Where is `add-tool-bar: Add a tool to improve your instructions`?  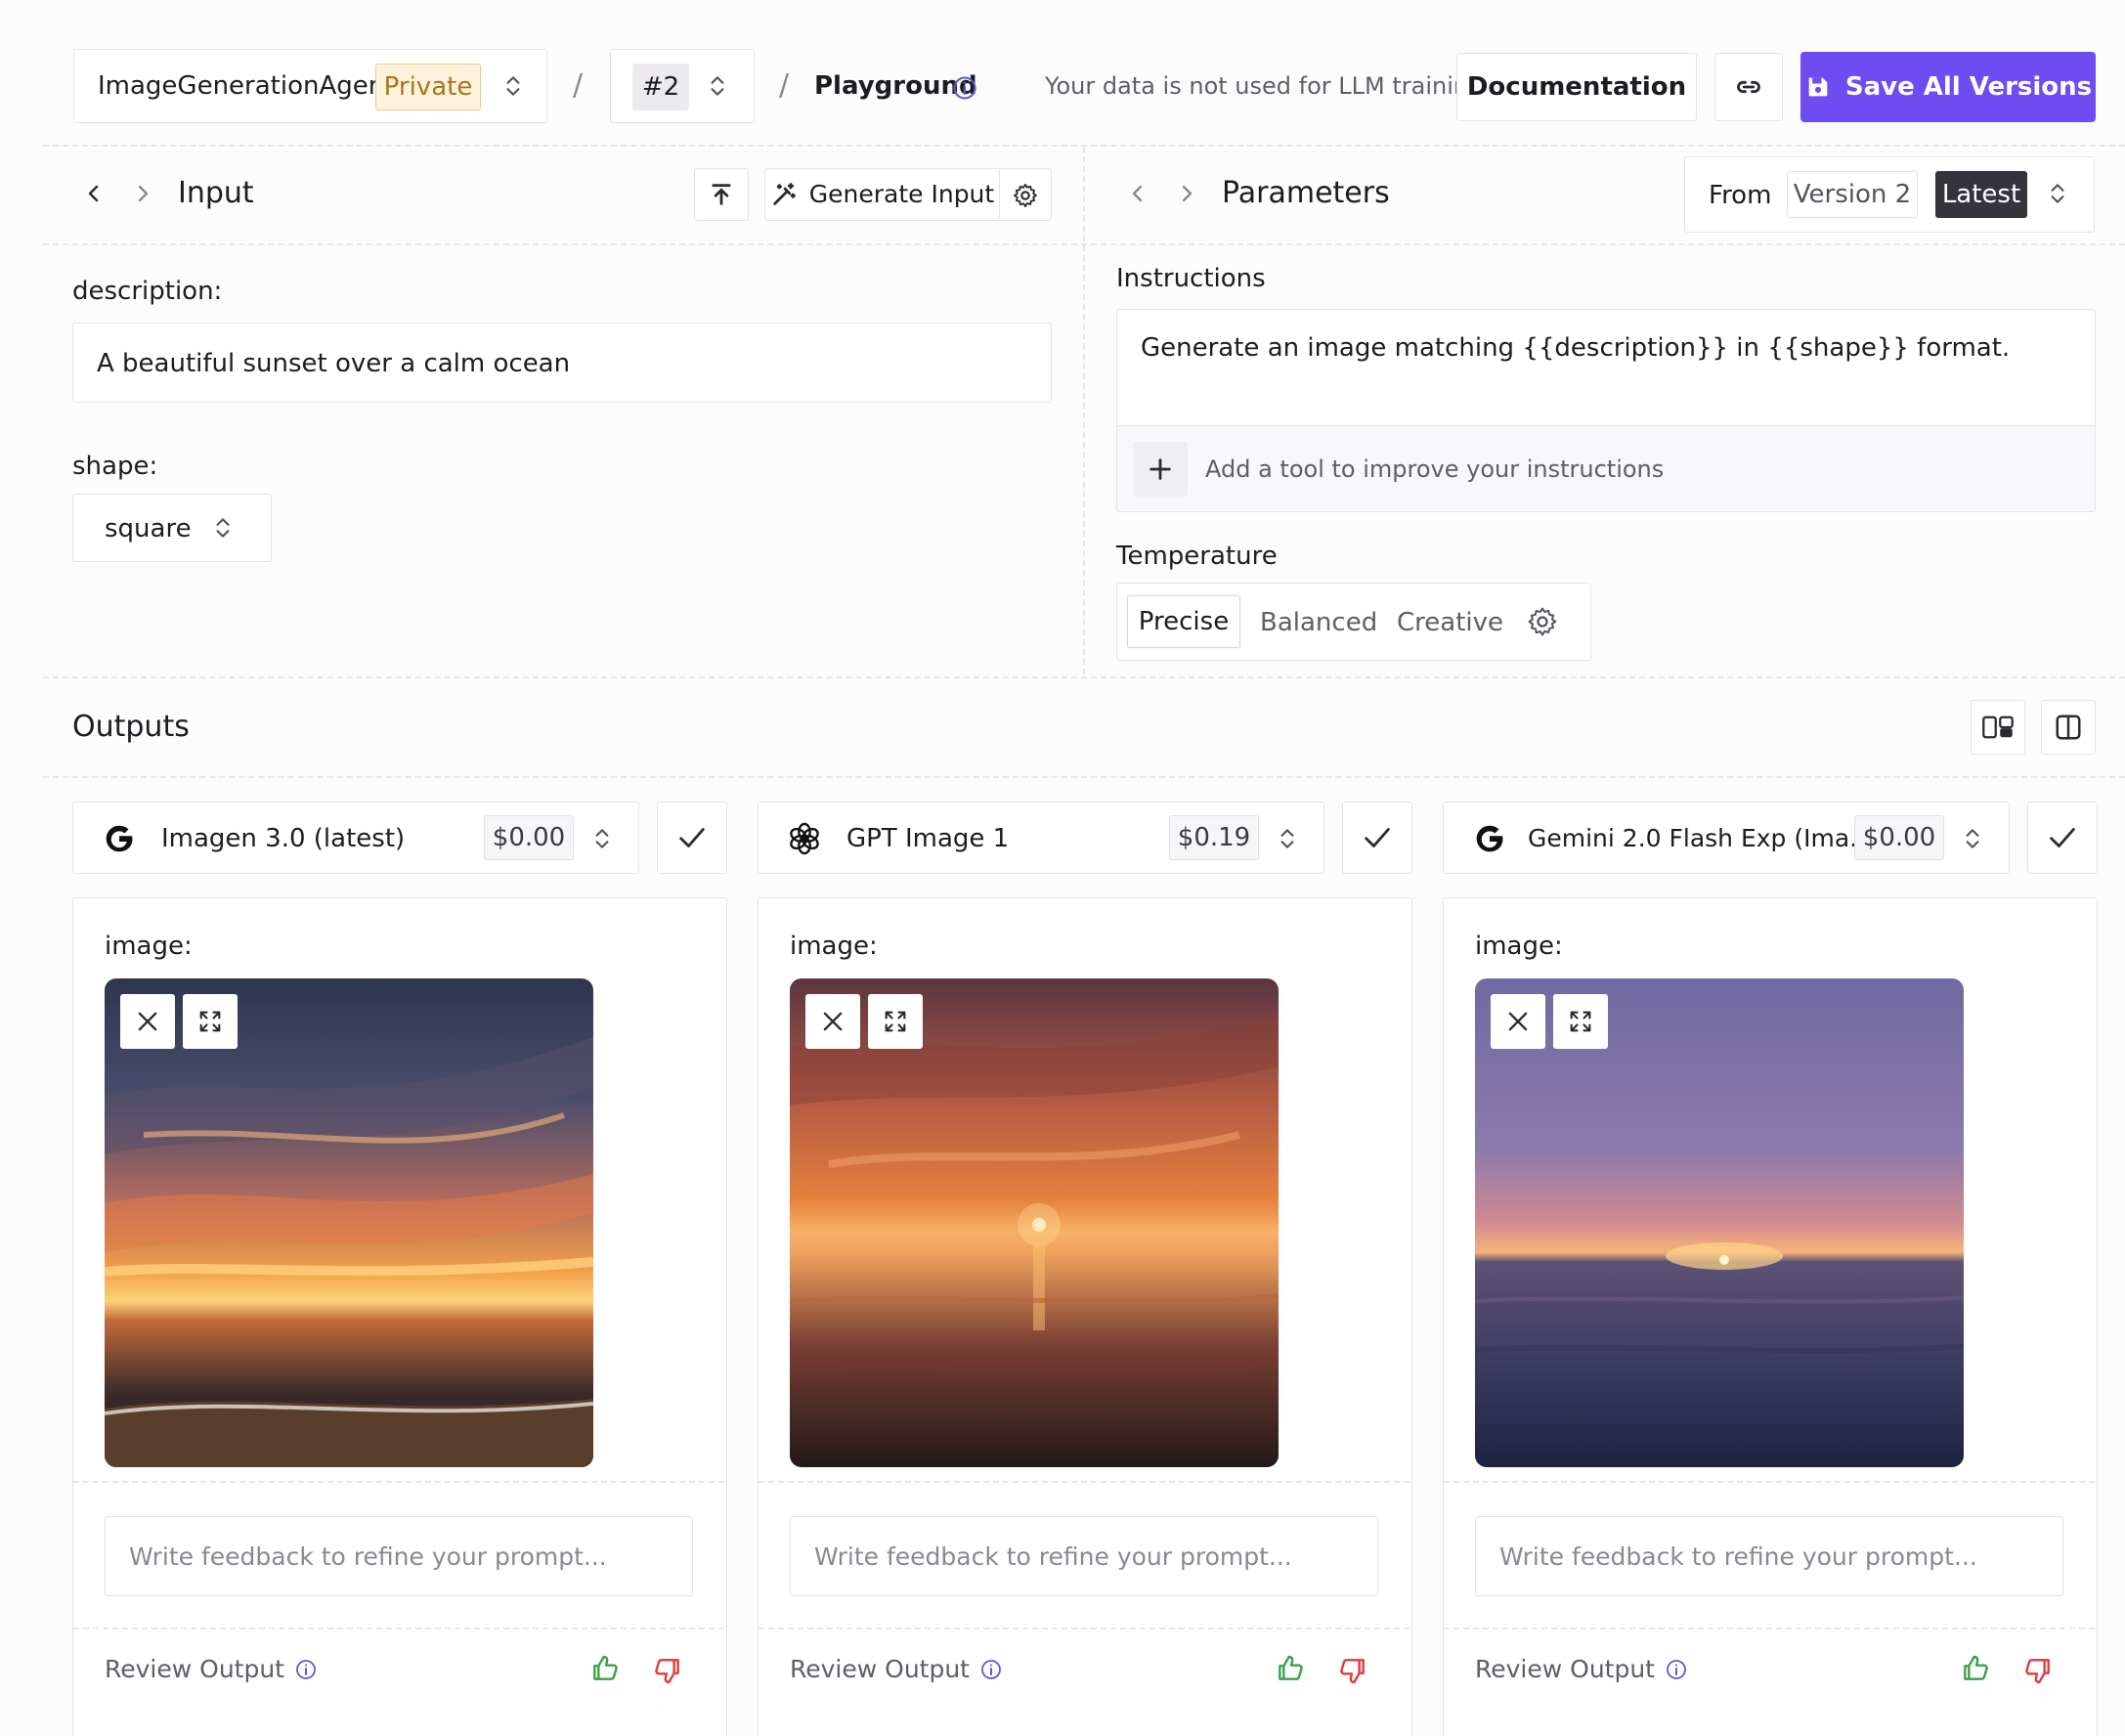 add-tool-bar: Add a tool to improve your instructions is located at coordinates (1606, 468).